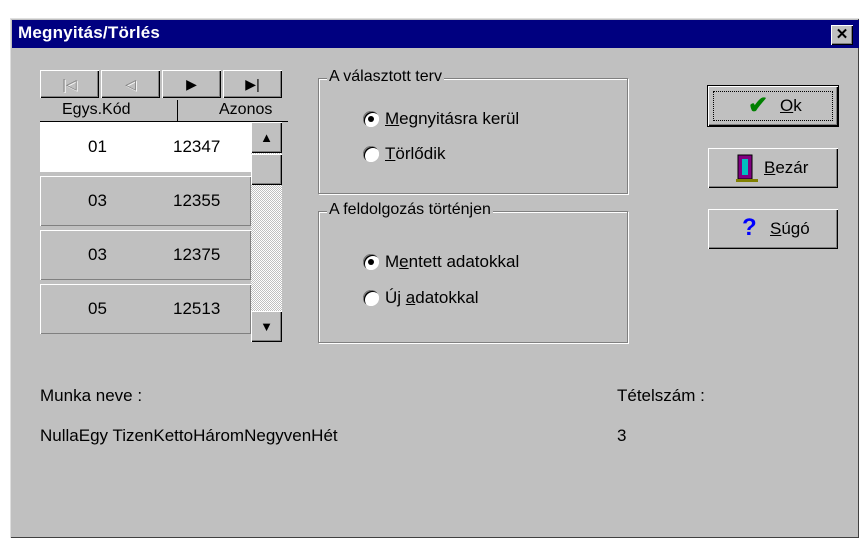 The height and width of the screenshot is (538, 859). Describe the element at coordinates (145, 147) in the screenshot. I see `table-row: 01 12347` at that location.